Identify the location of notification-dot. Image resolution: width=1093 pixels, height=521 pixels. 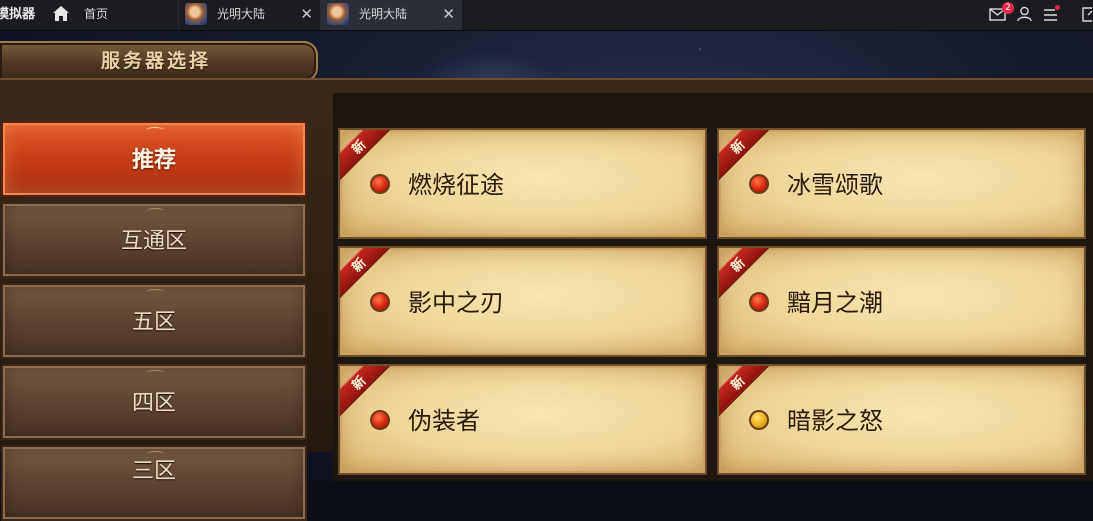
(1057, 7).